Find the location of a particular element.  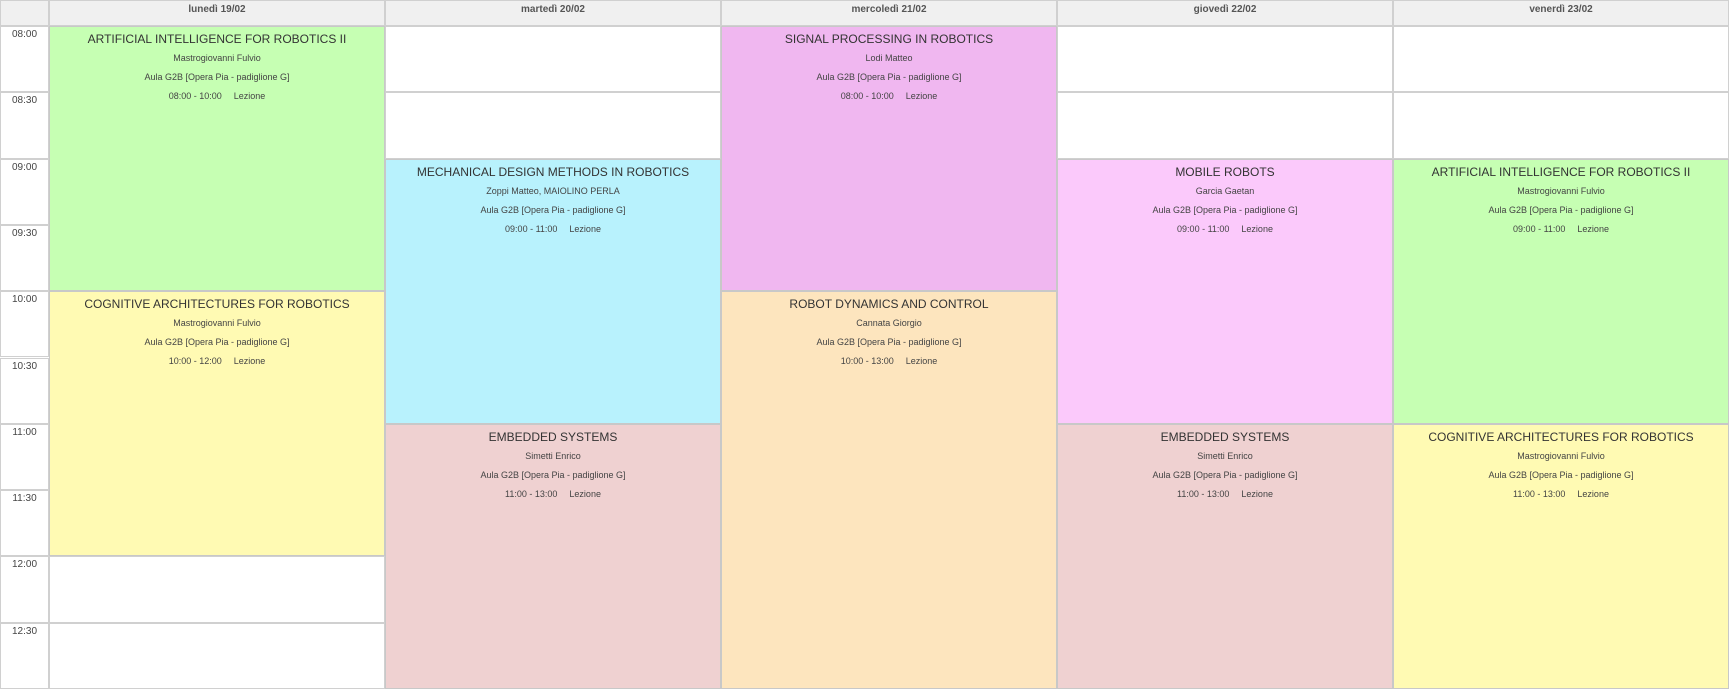

day-header: martedì 20/02 is located at coordinates (553, 13).